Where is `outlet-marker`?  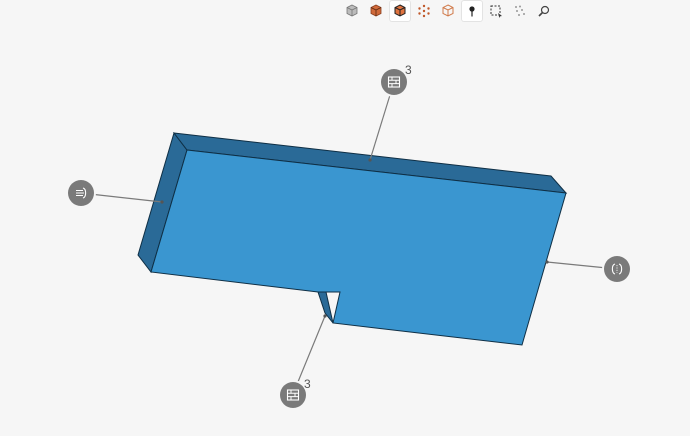 outlet-marker is located at coordinates (617, 269).